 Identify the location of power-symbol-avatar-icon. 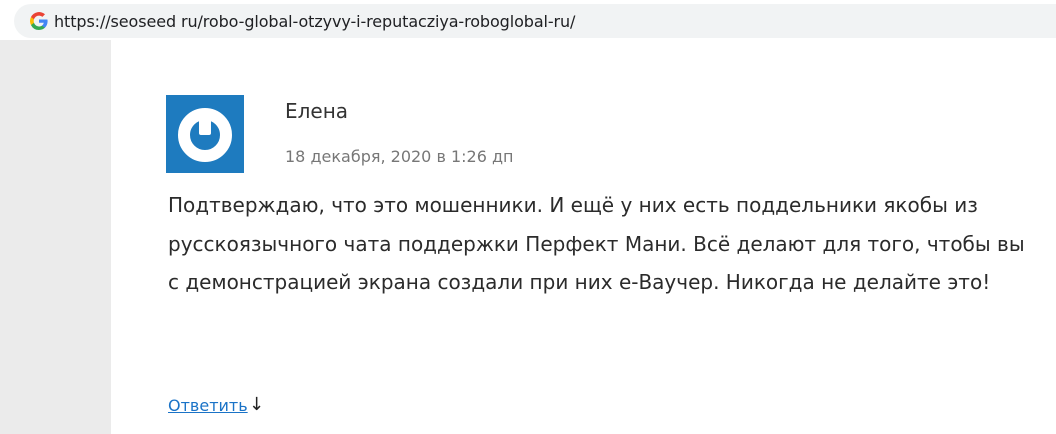
(205, 135).